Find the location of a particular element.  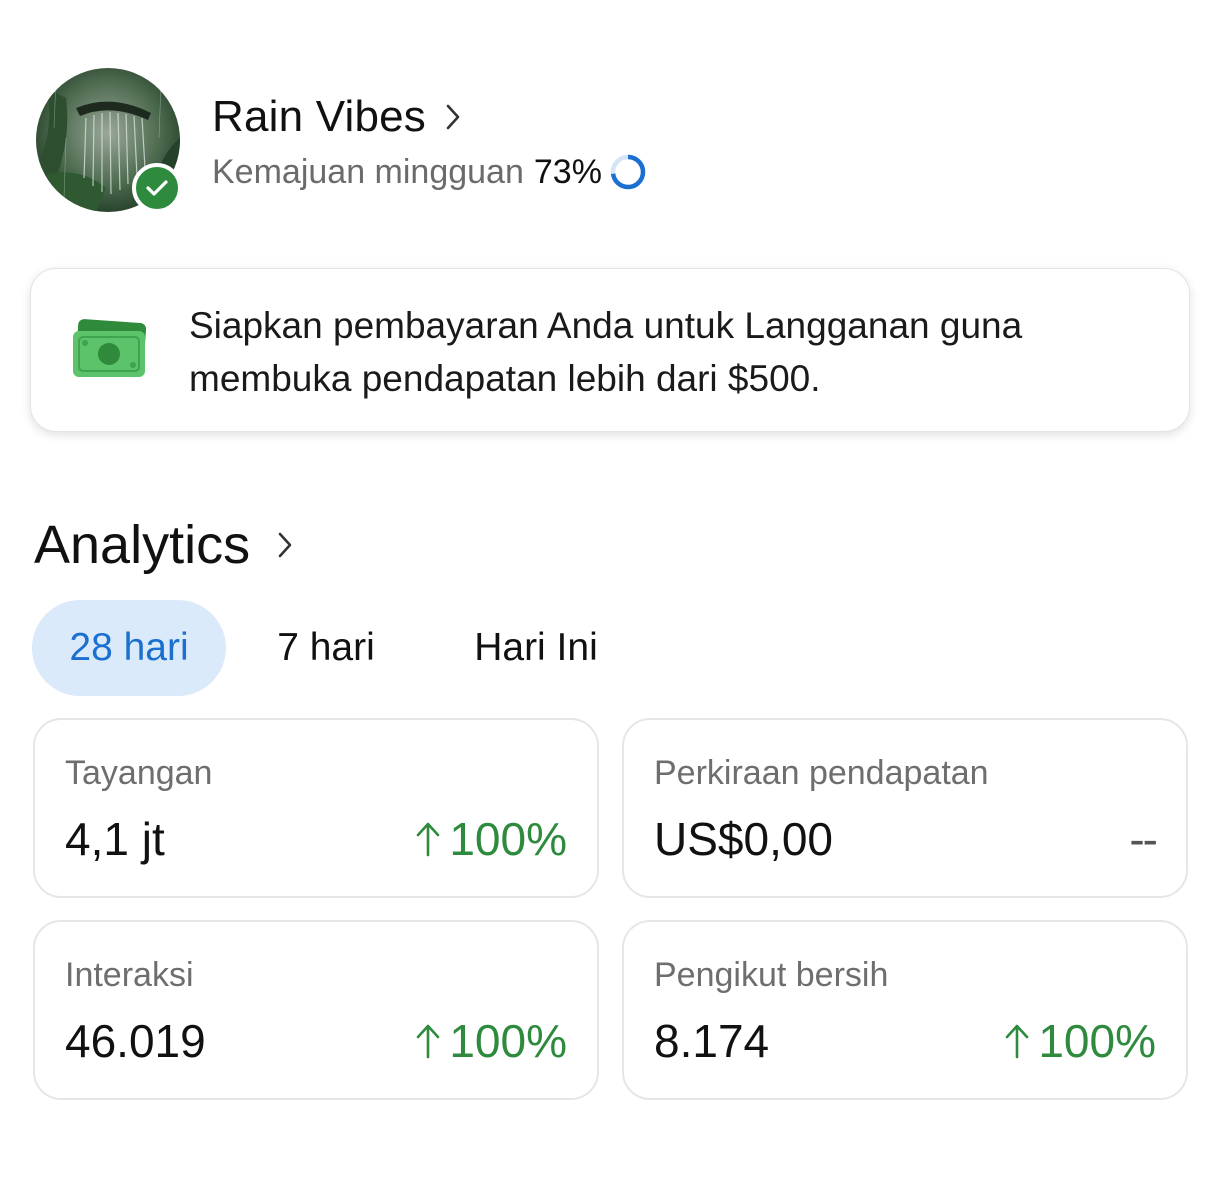

tab-today: Hari Ini is located at coordinates (536, 648).